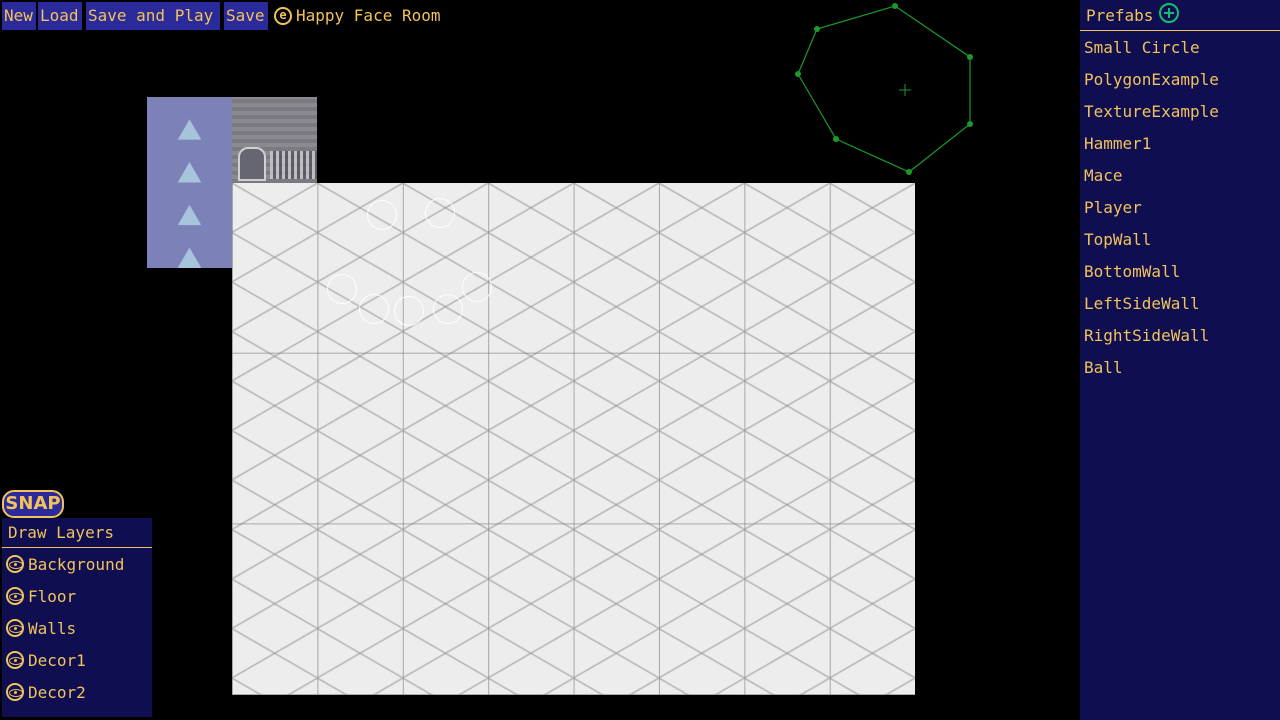  I want to click on layer-item-floor: Floor, so click(77, 596).